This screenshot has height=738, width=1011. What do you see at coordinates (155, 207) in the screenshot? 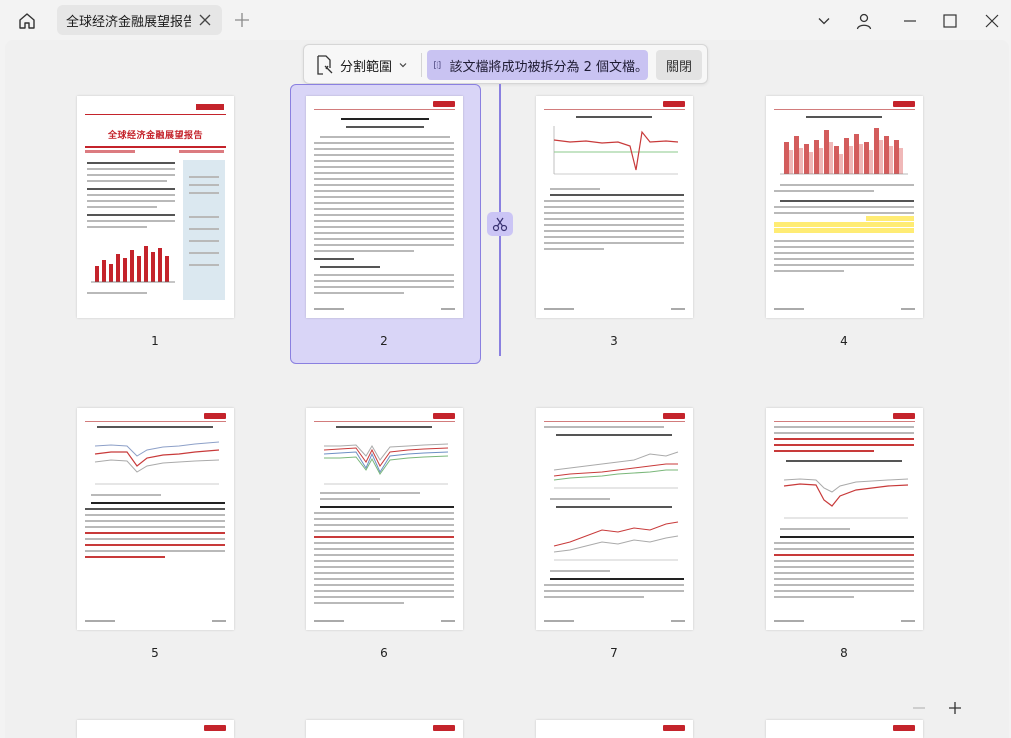
I see `page-thumbnail-1: 全球经济金融展望报告` at bounding box center [155, 207].